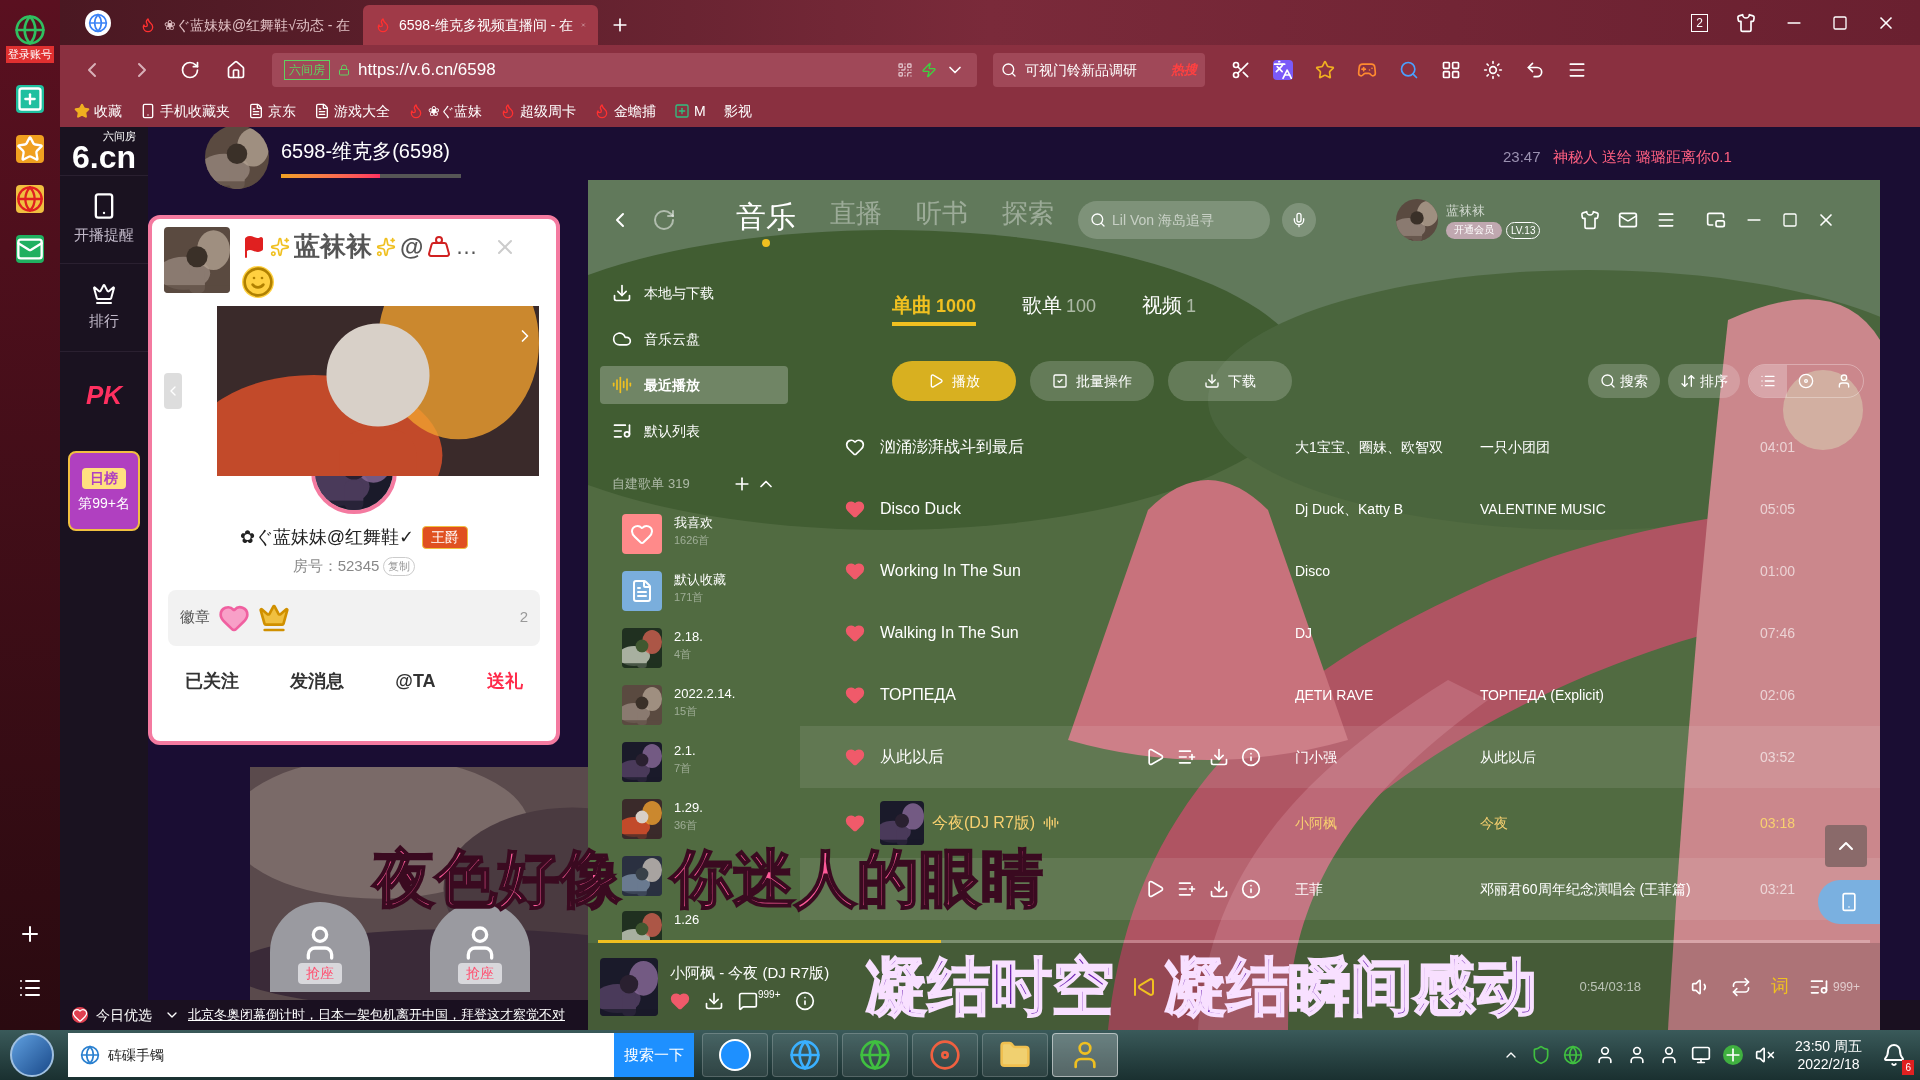 Image resolution: width=1920 pixels, height=1080 pixels. I want to click on app-icon, so click(682, 111).